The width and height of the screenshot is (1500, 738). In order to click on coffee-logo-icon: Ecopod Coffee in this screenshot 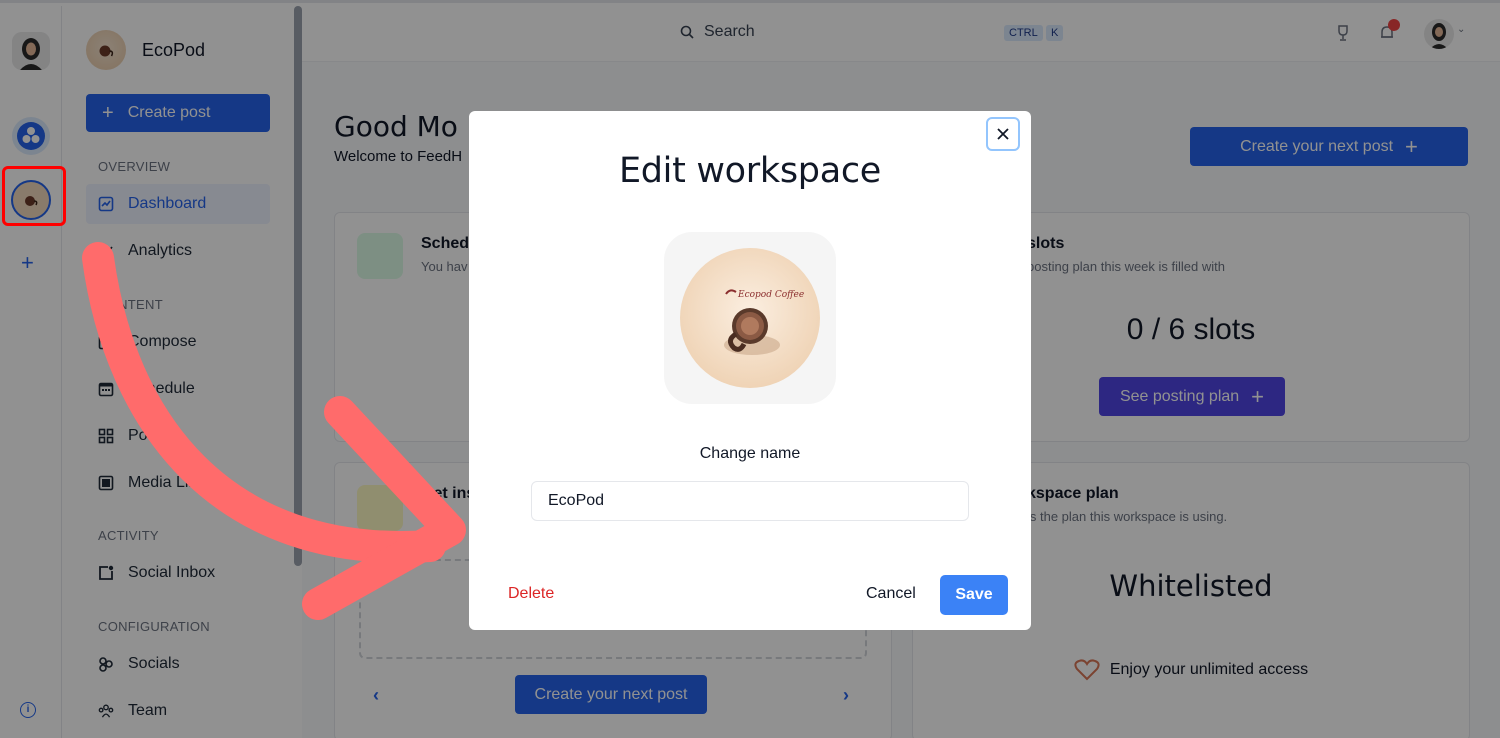, I will do `click(764, 322)`.